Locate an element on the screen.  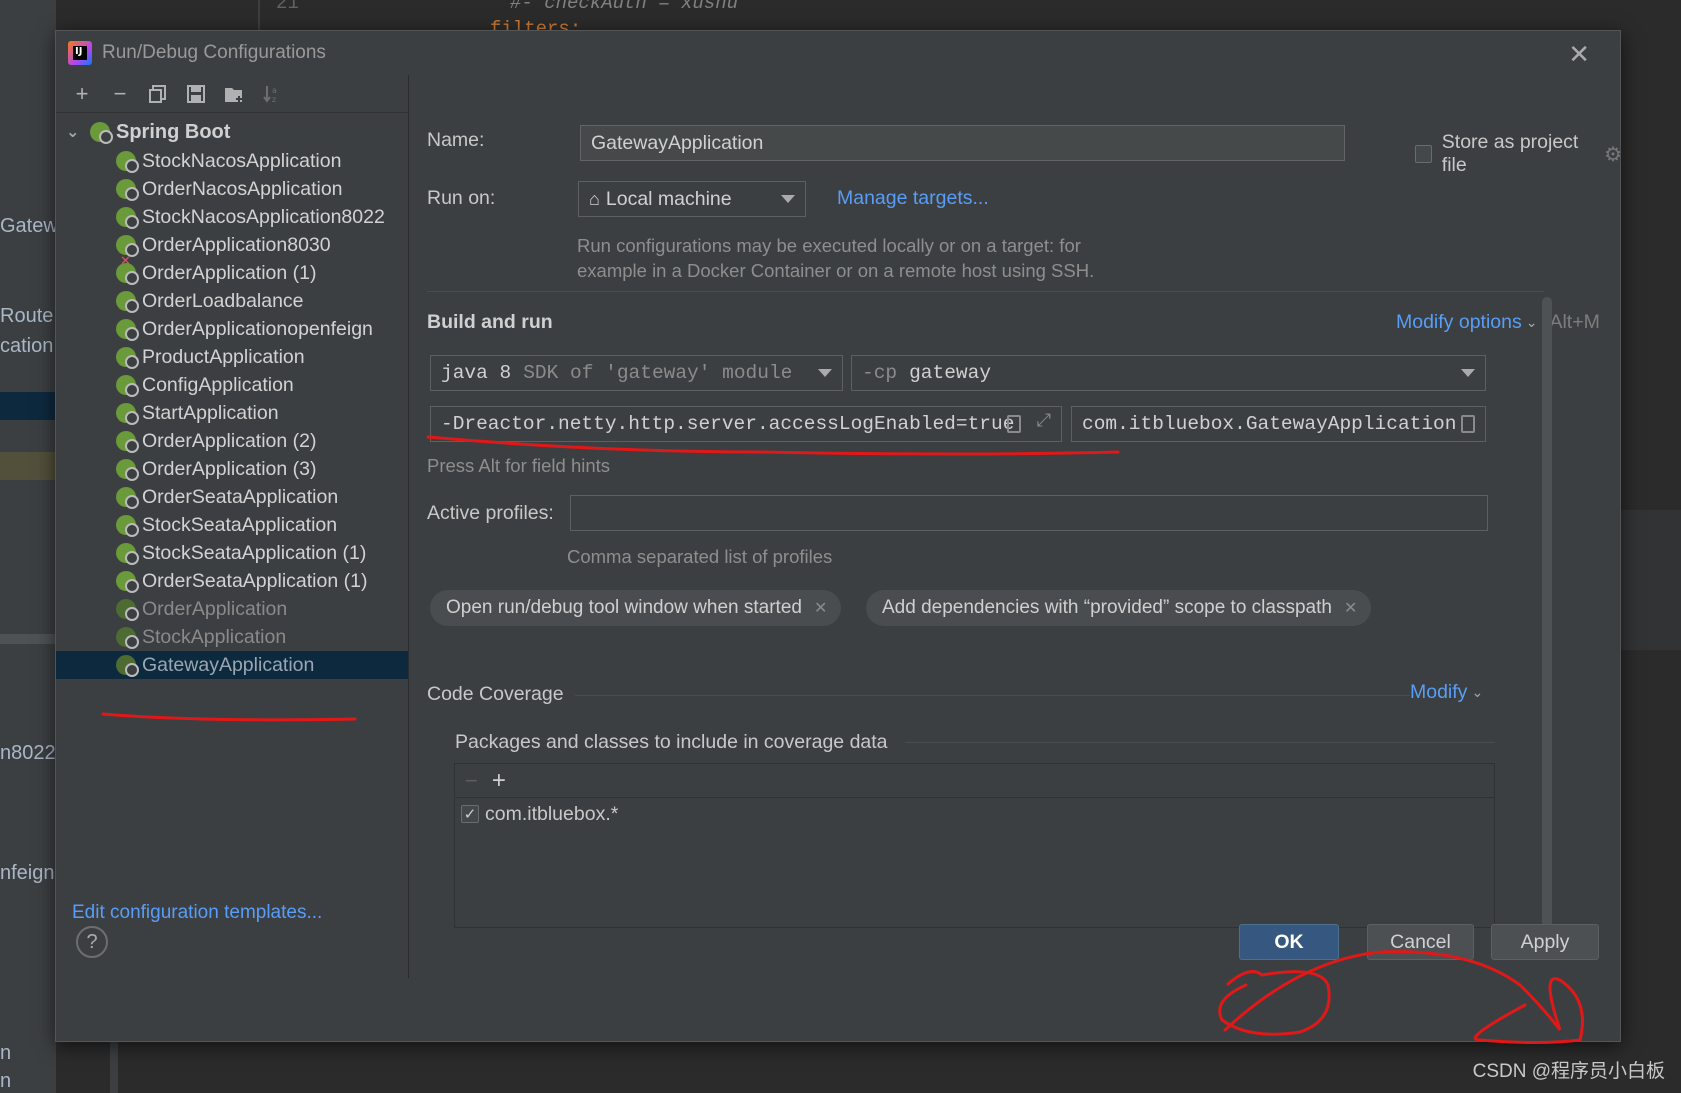
main-class-value: com.itbluebox.GatewayApplication is located at coordinates (1269, 424).